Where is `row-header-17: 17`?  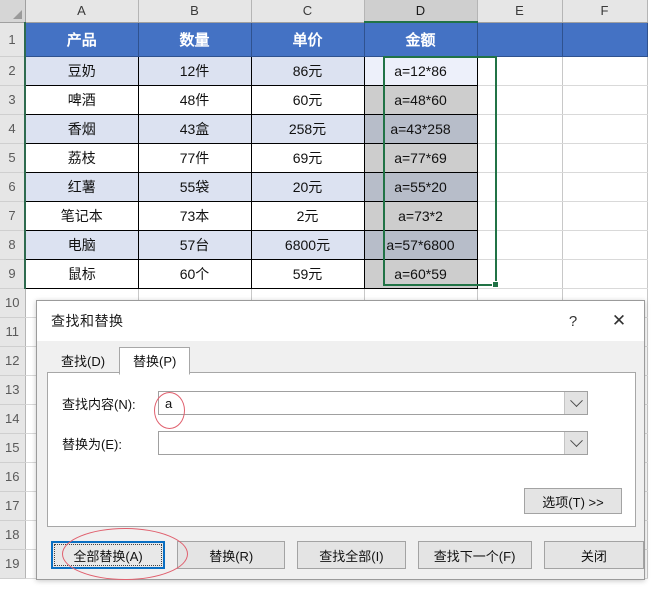 row-header-17: 17 is located at coordinates (13, 506).